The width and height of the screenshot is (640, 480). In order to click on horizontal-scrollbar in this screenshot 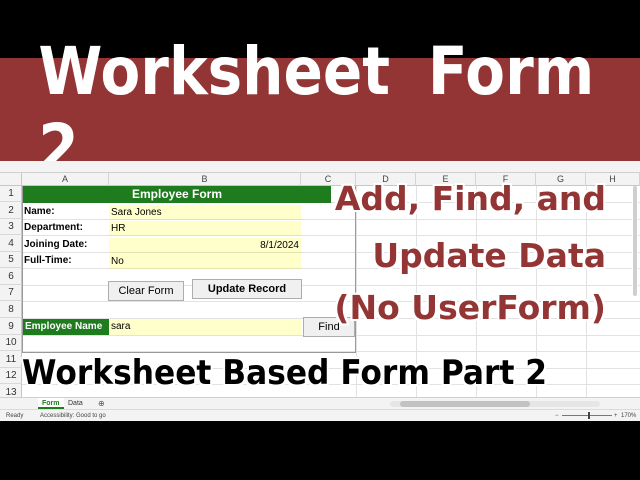, I will do `click(495, 404)`.